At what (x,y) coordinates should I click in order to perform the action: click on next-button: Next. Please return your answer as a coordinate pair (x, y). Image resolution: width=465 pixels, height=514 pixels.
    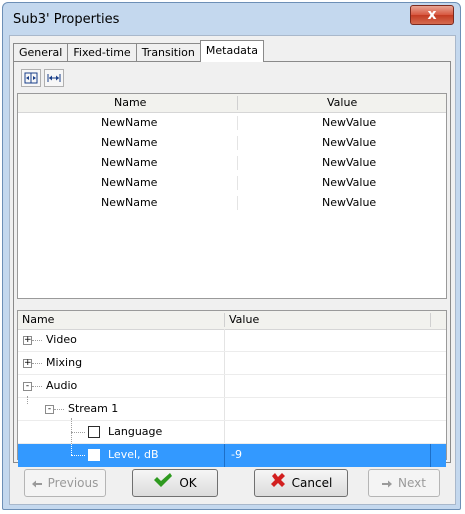
    Looking at the image, I should click on (404, 483).